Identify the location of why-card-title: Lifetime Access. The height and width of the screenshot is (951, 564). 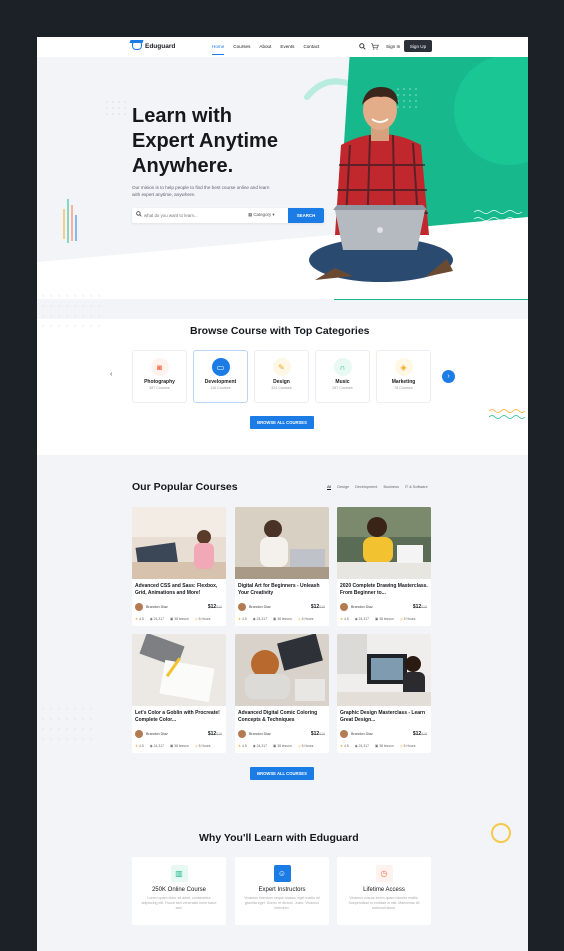
(384, 890).